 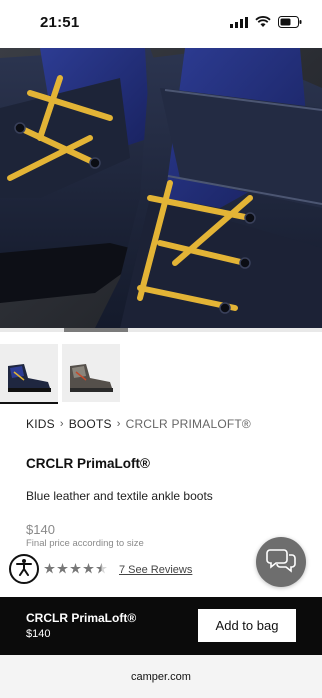 What do you see at coordinates (60, 375) in the screenshot?
I see `thumbnail-strip` at bounding box center [60, 375].